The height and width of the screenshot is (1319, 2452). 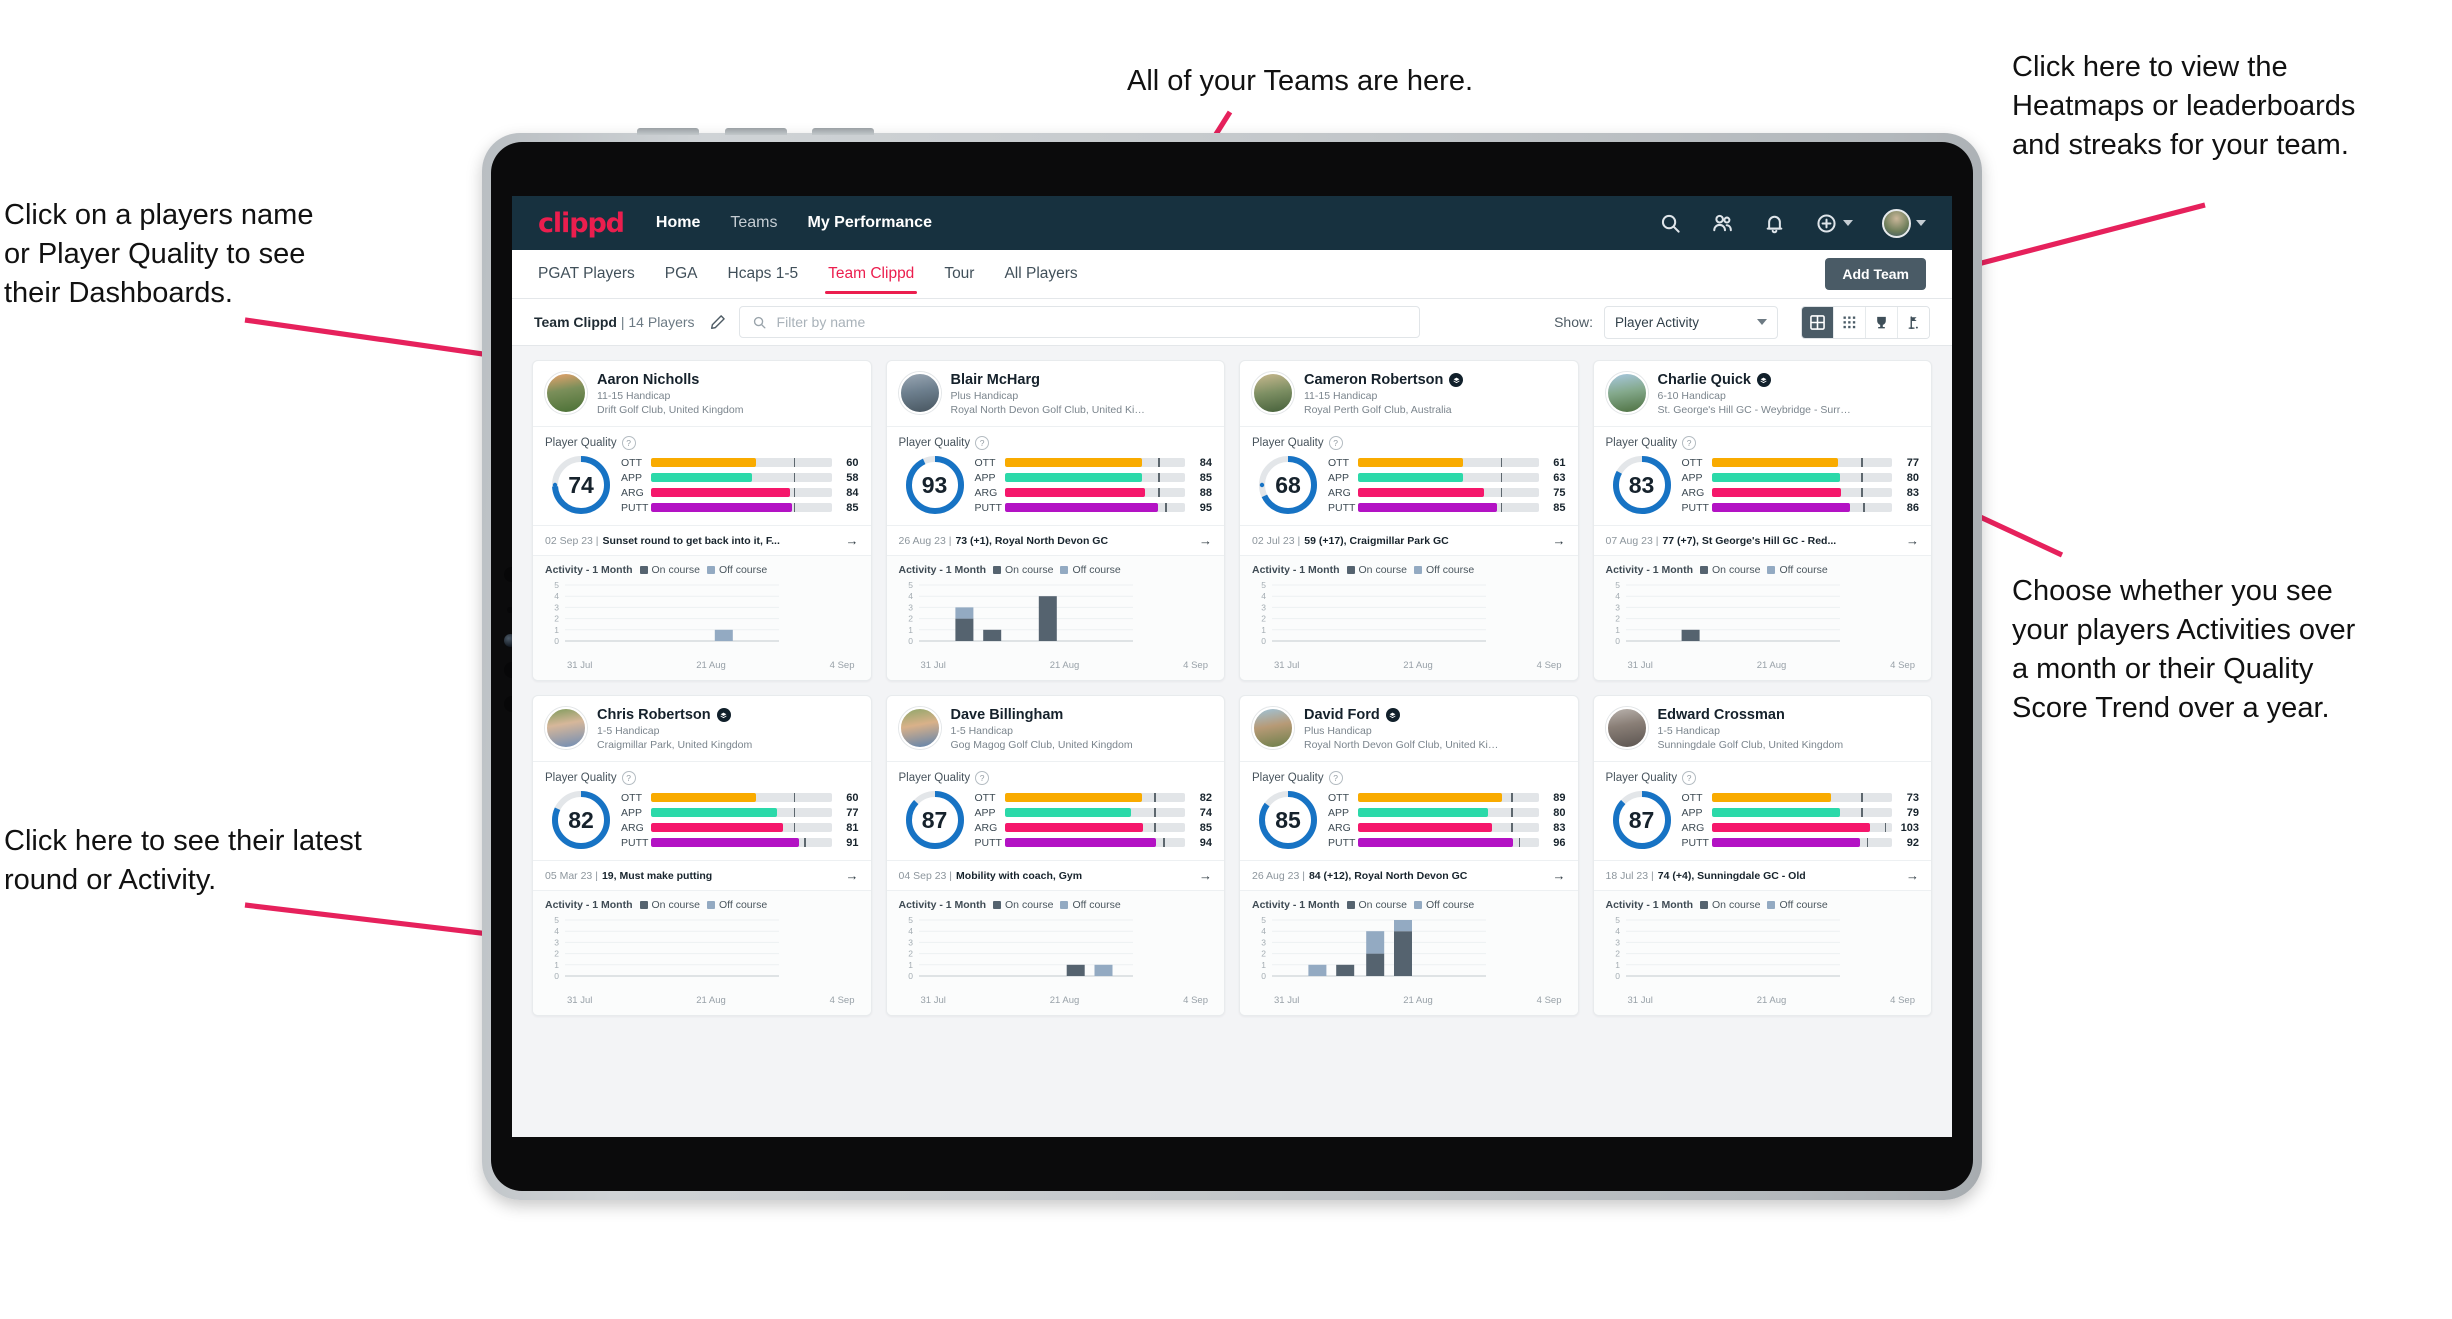 I want to click on latest-round-date: 02 Sep 23, so click(x=569, y=540).